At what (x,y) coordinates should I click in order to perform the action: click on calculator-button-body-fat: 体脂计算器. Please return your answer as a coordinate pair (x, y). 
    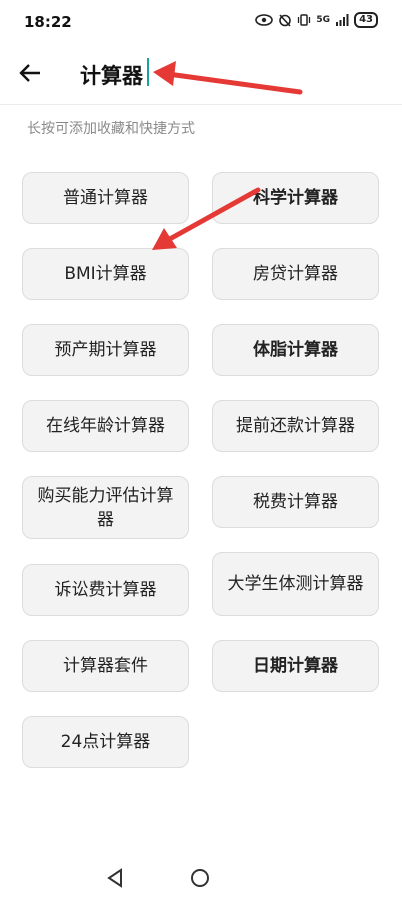
    Looking at the image, I should click on (295, 350).